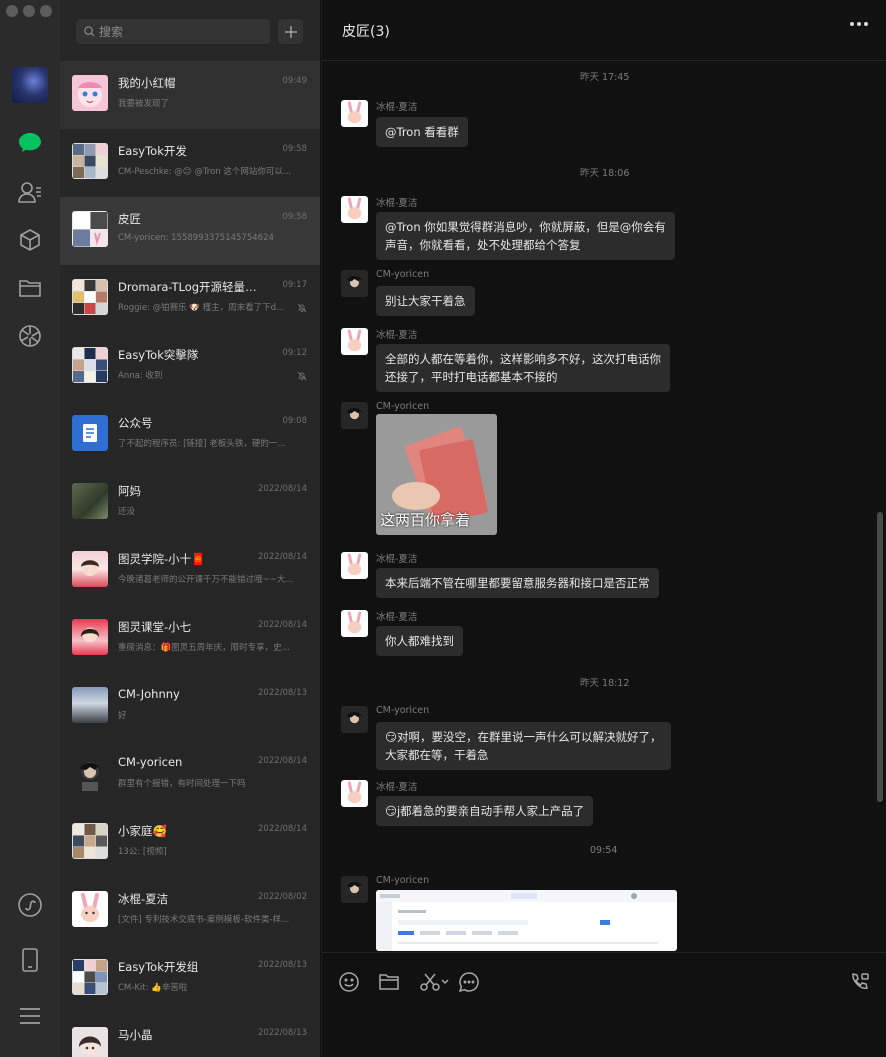 The width and height of the screenshot is (886, 1057). I want to click on message-input-area, so click(604, 1004).